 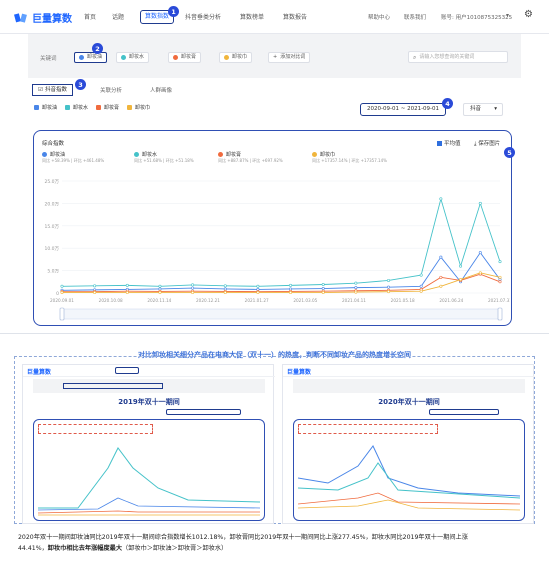 I want to click on legend-stat: 同比 +51.68% | 环比 +51.18%, so click(x=164, y=160).